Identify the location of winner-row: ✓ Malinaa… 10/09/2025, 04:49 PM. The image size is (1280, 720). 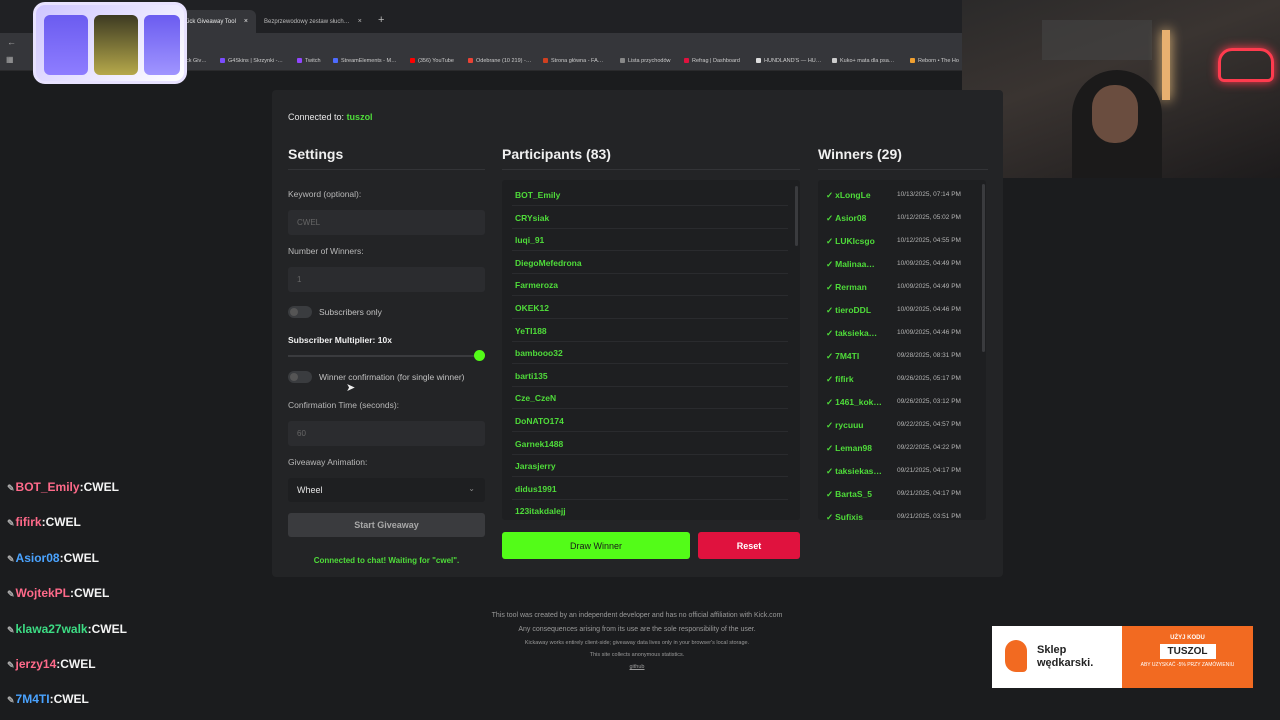
(901, 264).